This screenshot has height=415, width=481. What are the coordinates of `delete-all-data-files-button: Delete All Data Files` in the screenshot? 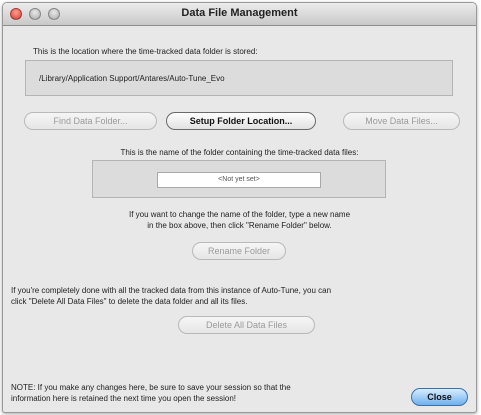 It's located at (246, 325).